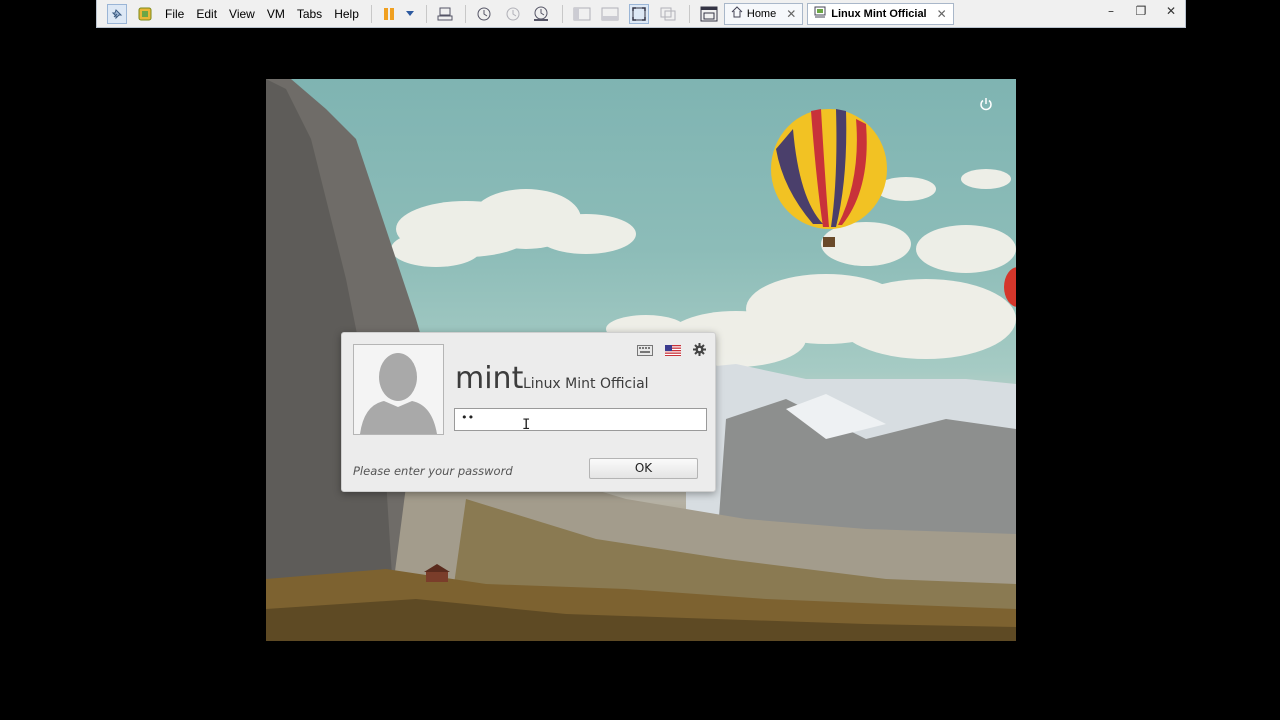  I want to click on us-flag-icon, so click(673, 350).